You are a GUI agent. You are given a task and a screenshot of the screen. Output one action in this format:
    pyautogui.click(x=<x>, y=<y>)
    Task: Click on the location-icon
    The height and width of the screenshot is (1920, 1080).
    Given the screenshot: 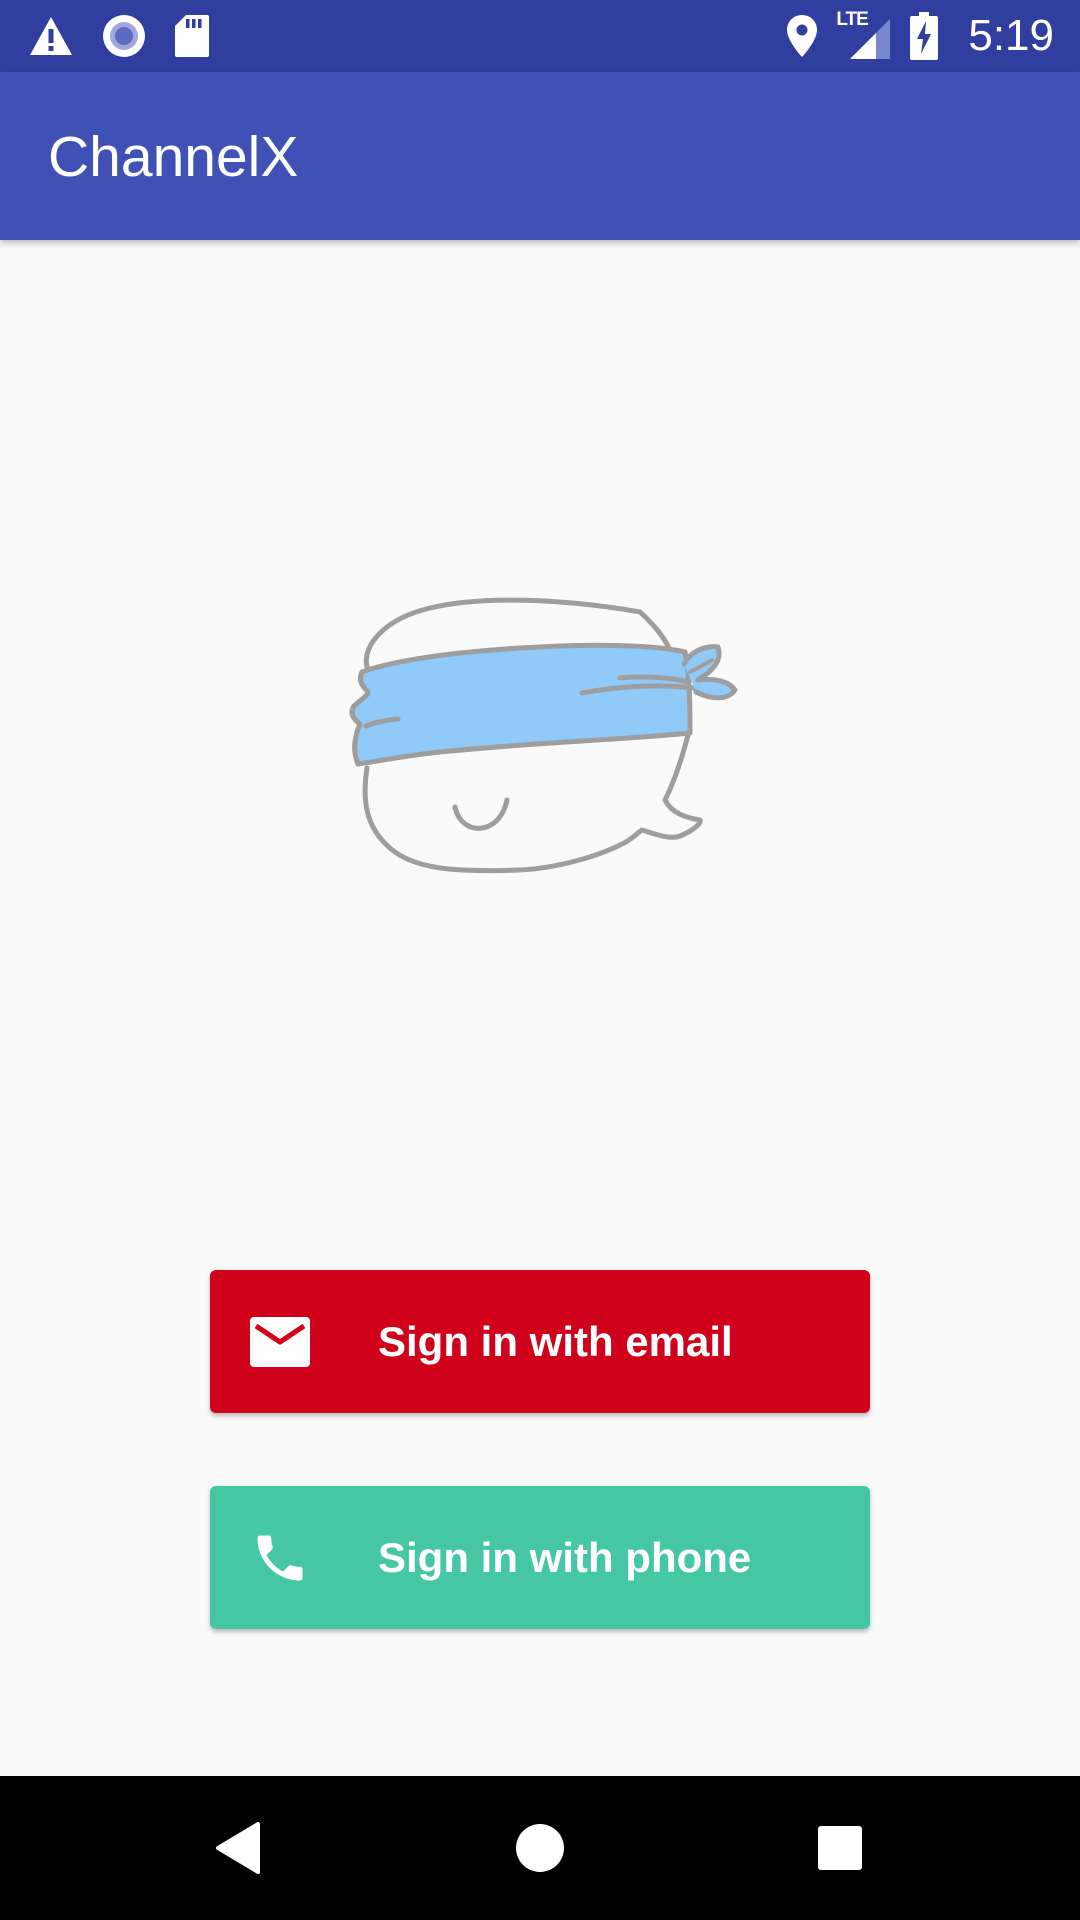 What is the action you would take?
    pyautogui.click(x=802, y=36)
    